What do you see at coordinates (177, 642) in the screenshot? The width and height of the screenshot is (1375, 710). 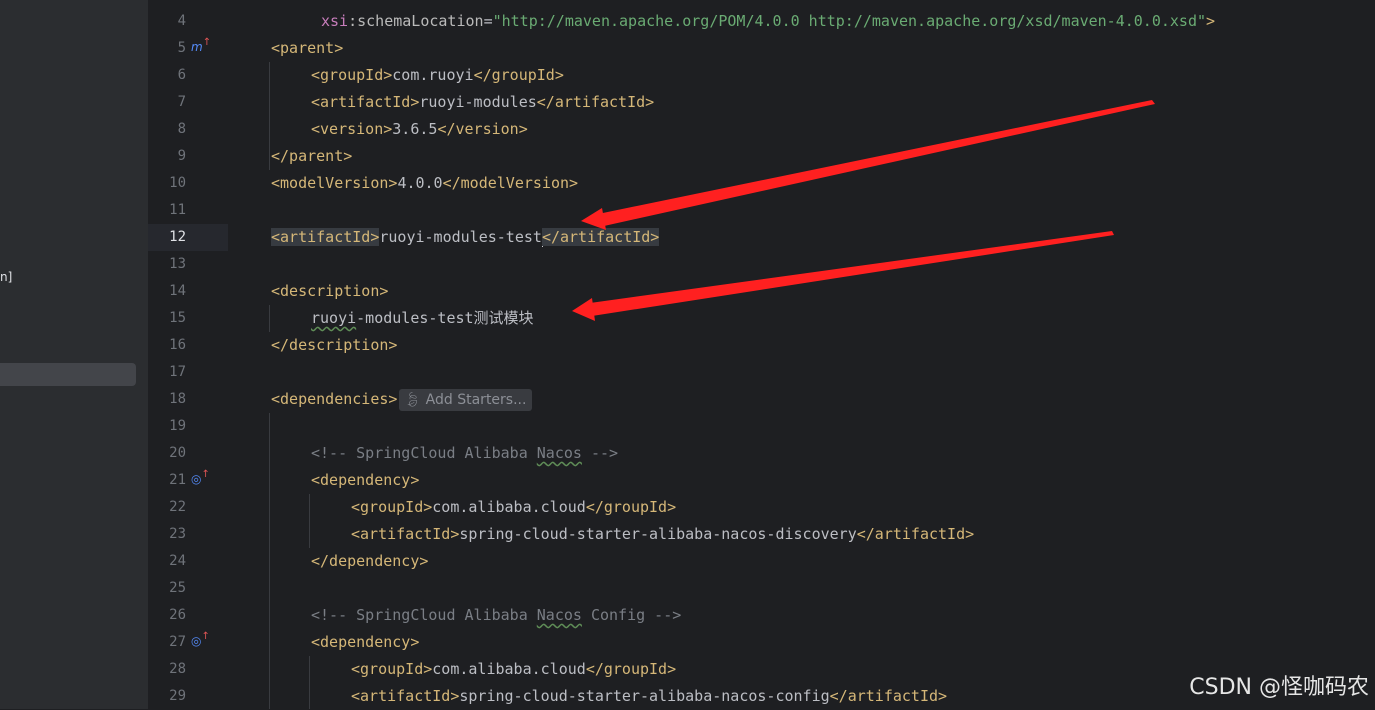 I see `line-number: 27` at bounding box center [177, 642].